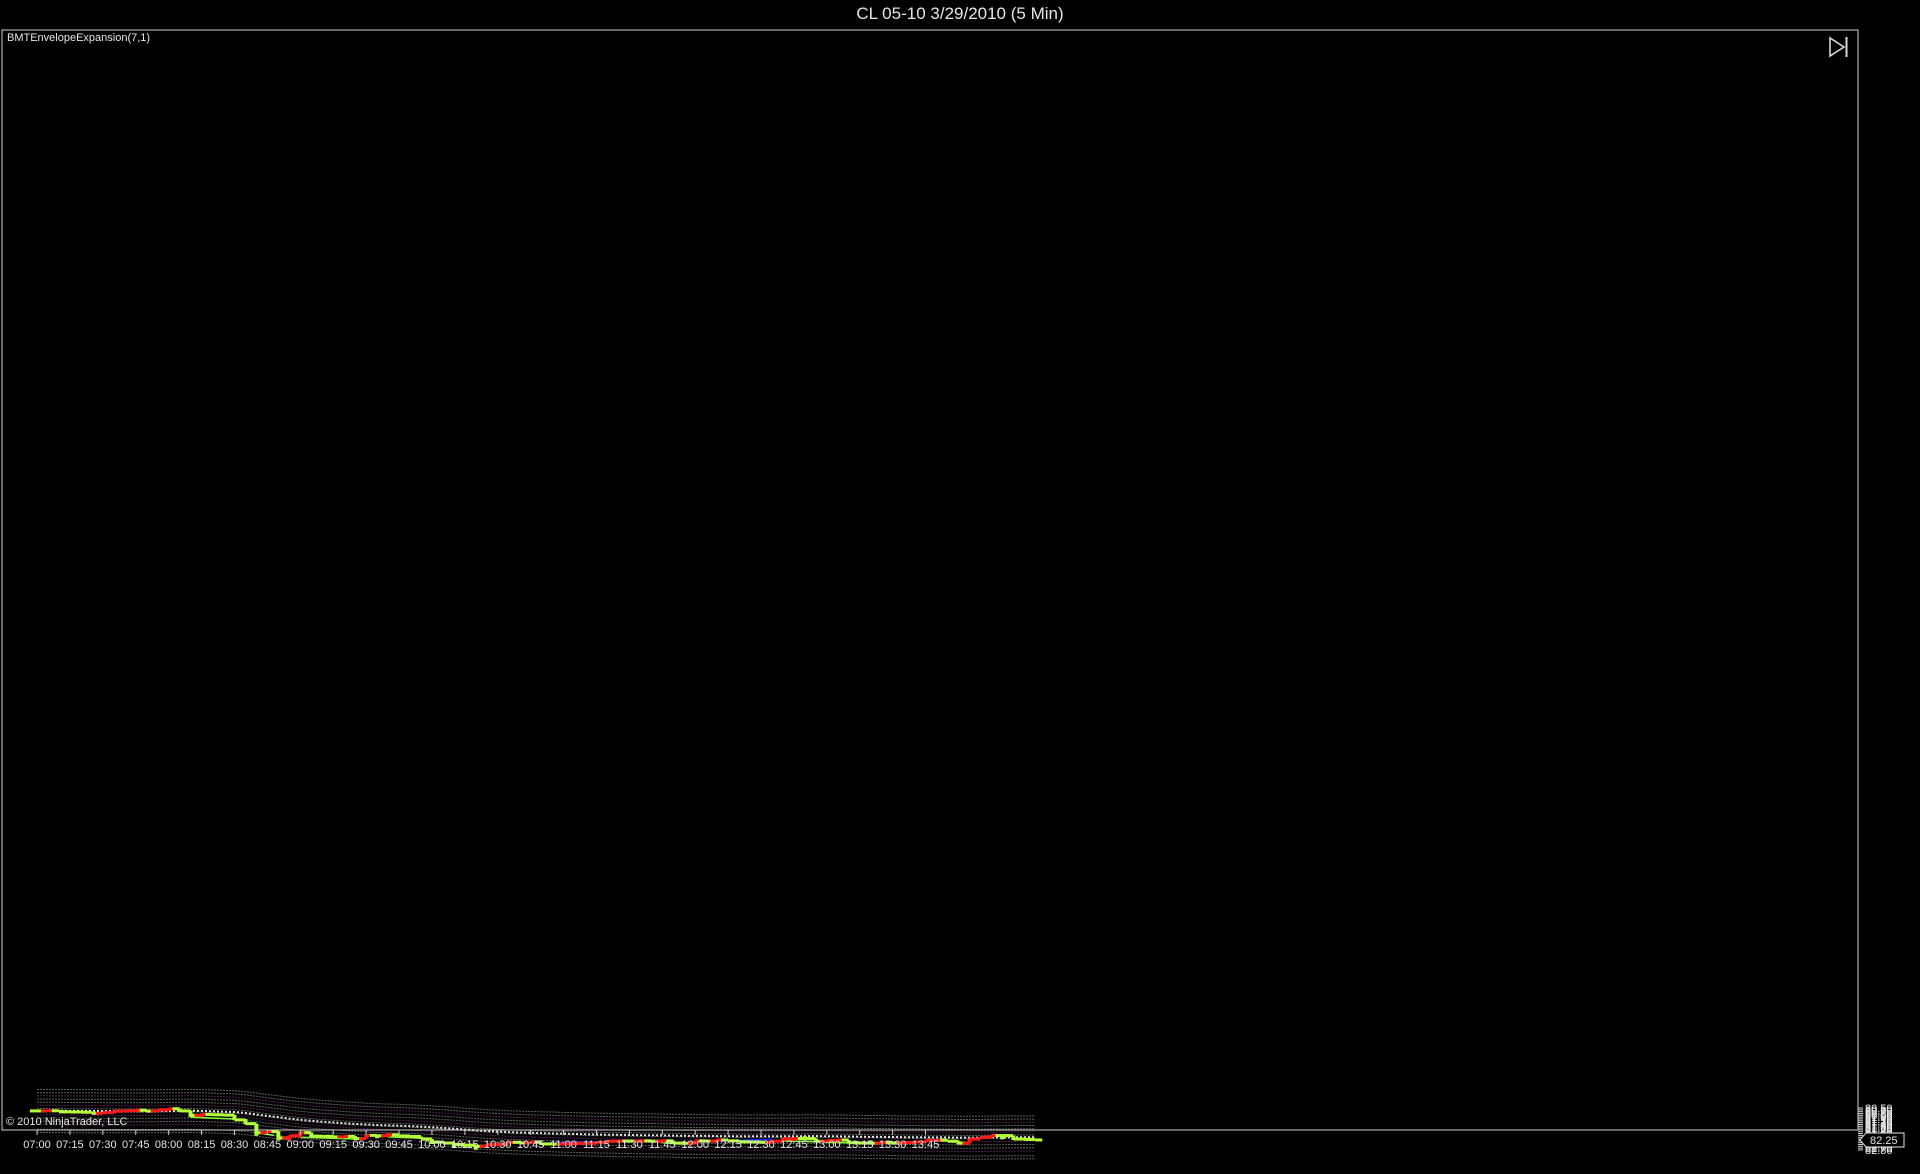 This screenshot has height=1174, width=1920. Describe the element at coordinates (761, 1145) in the screenshot. I see `x-tick-label: 12:30` at that location.